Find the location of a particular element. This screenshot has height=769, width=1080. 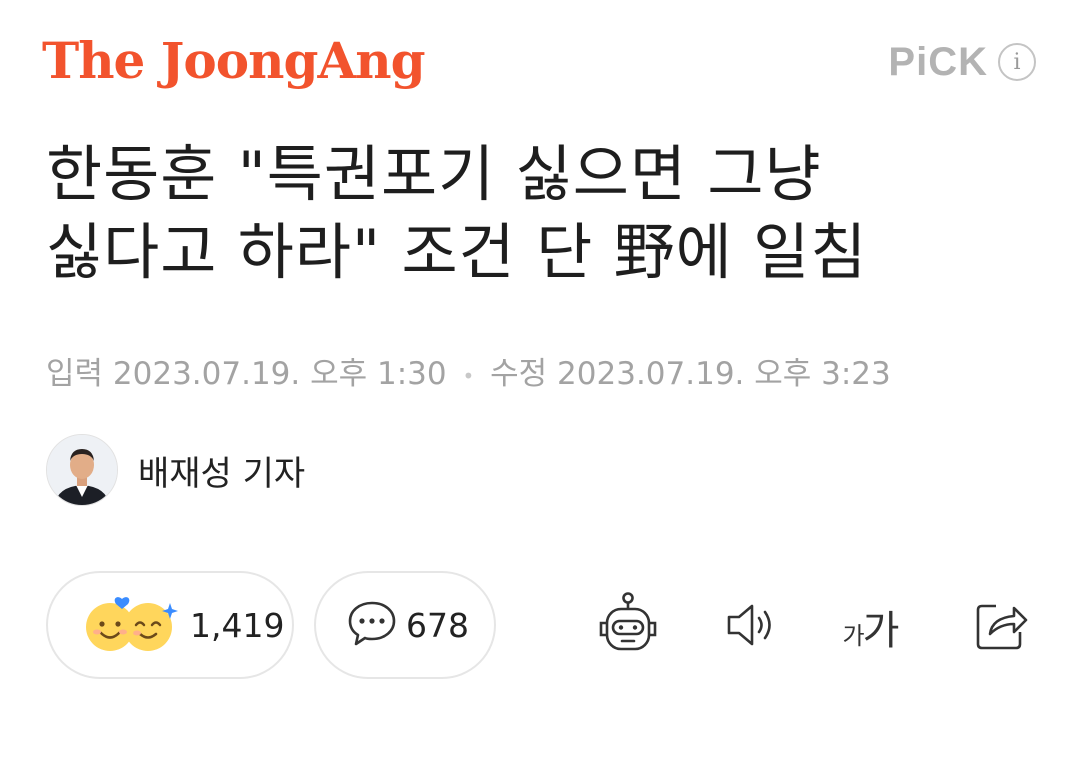

published-date: 2023.07.19. 오후 1:30 is located at coordinates (279, 374).